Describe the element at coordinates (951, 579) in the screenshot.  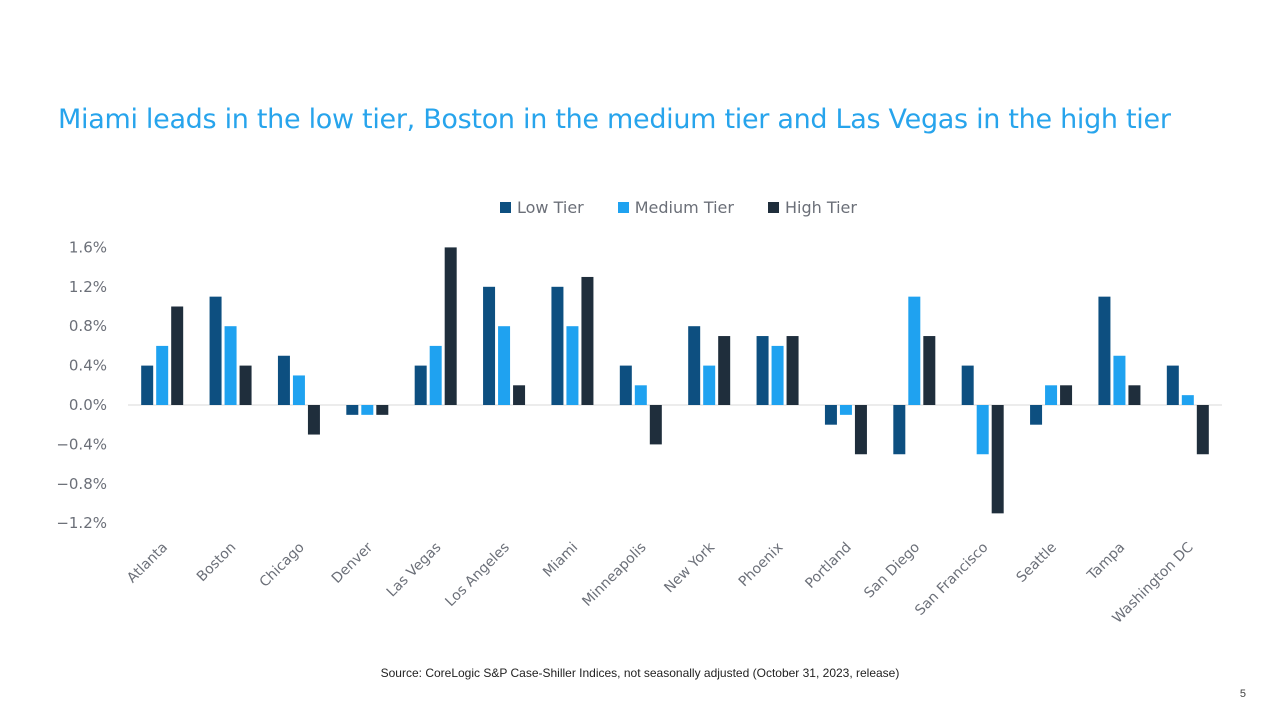
I see `x-category-label: San Francisco` at that location.